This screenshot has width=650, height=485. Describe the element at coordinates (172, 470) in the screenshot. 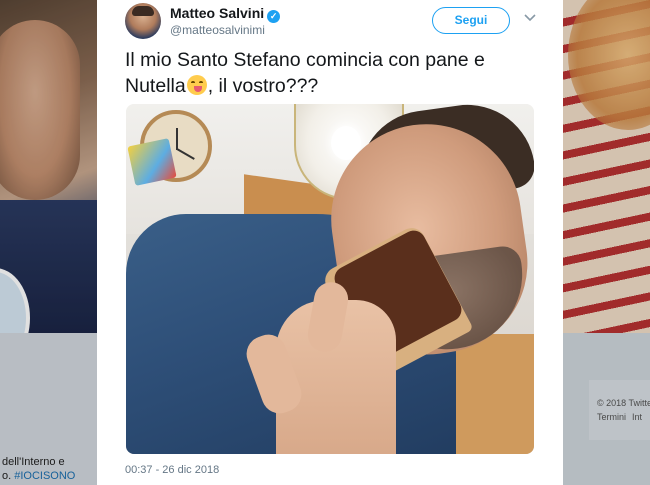

I see `tweet-timestamp: 00:37 - 26 dic 2018` at that location.